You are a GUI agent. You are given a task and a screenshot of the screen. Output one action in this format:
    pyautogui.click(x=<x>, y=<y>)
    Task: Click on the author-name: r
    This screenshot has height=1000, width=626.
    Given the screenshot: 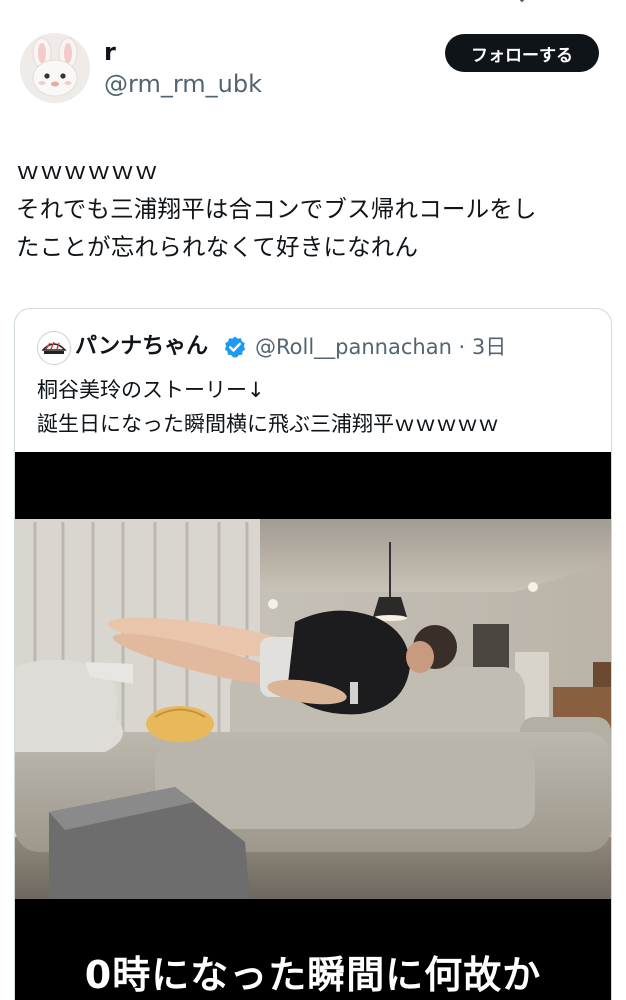 What is the action you would take?
    pyautogui.click(x=110, y=52)
    